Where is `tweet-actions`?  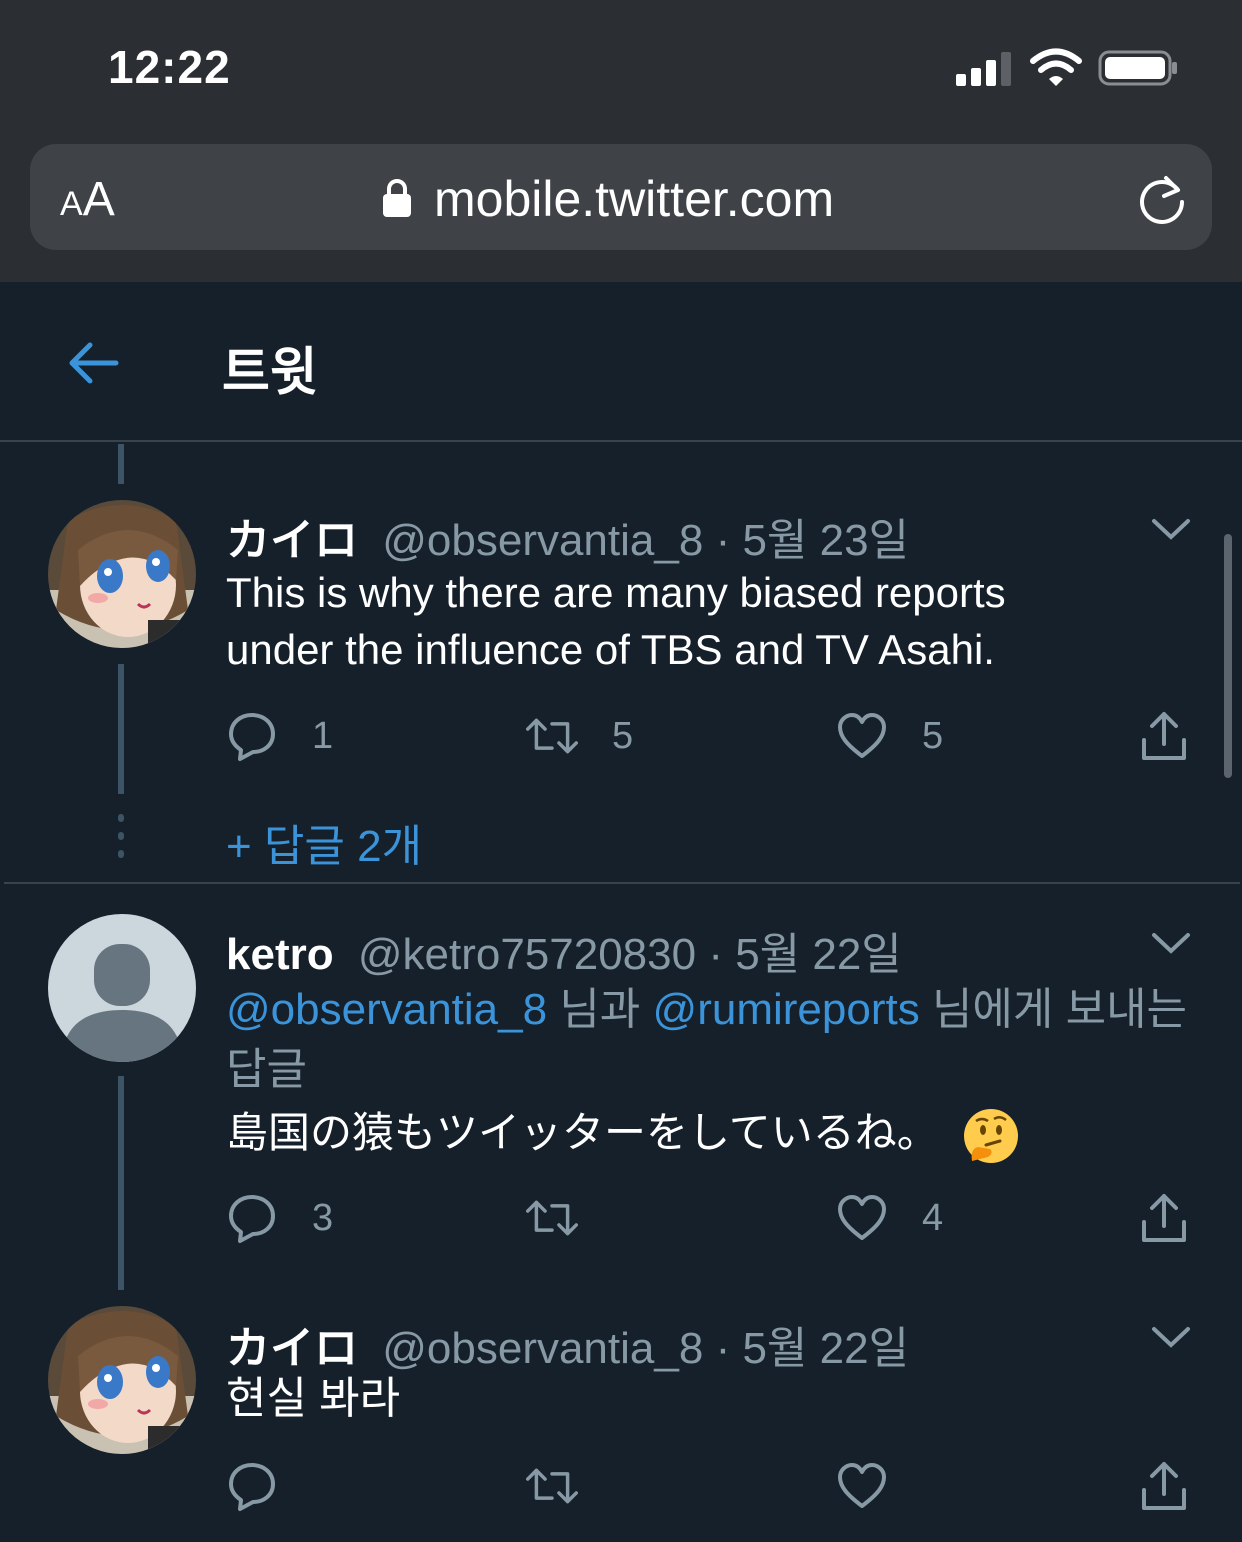 tweet-actions is located at coordinates (711, 1486).